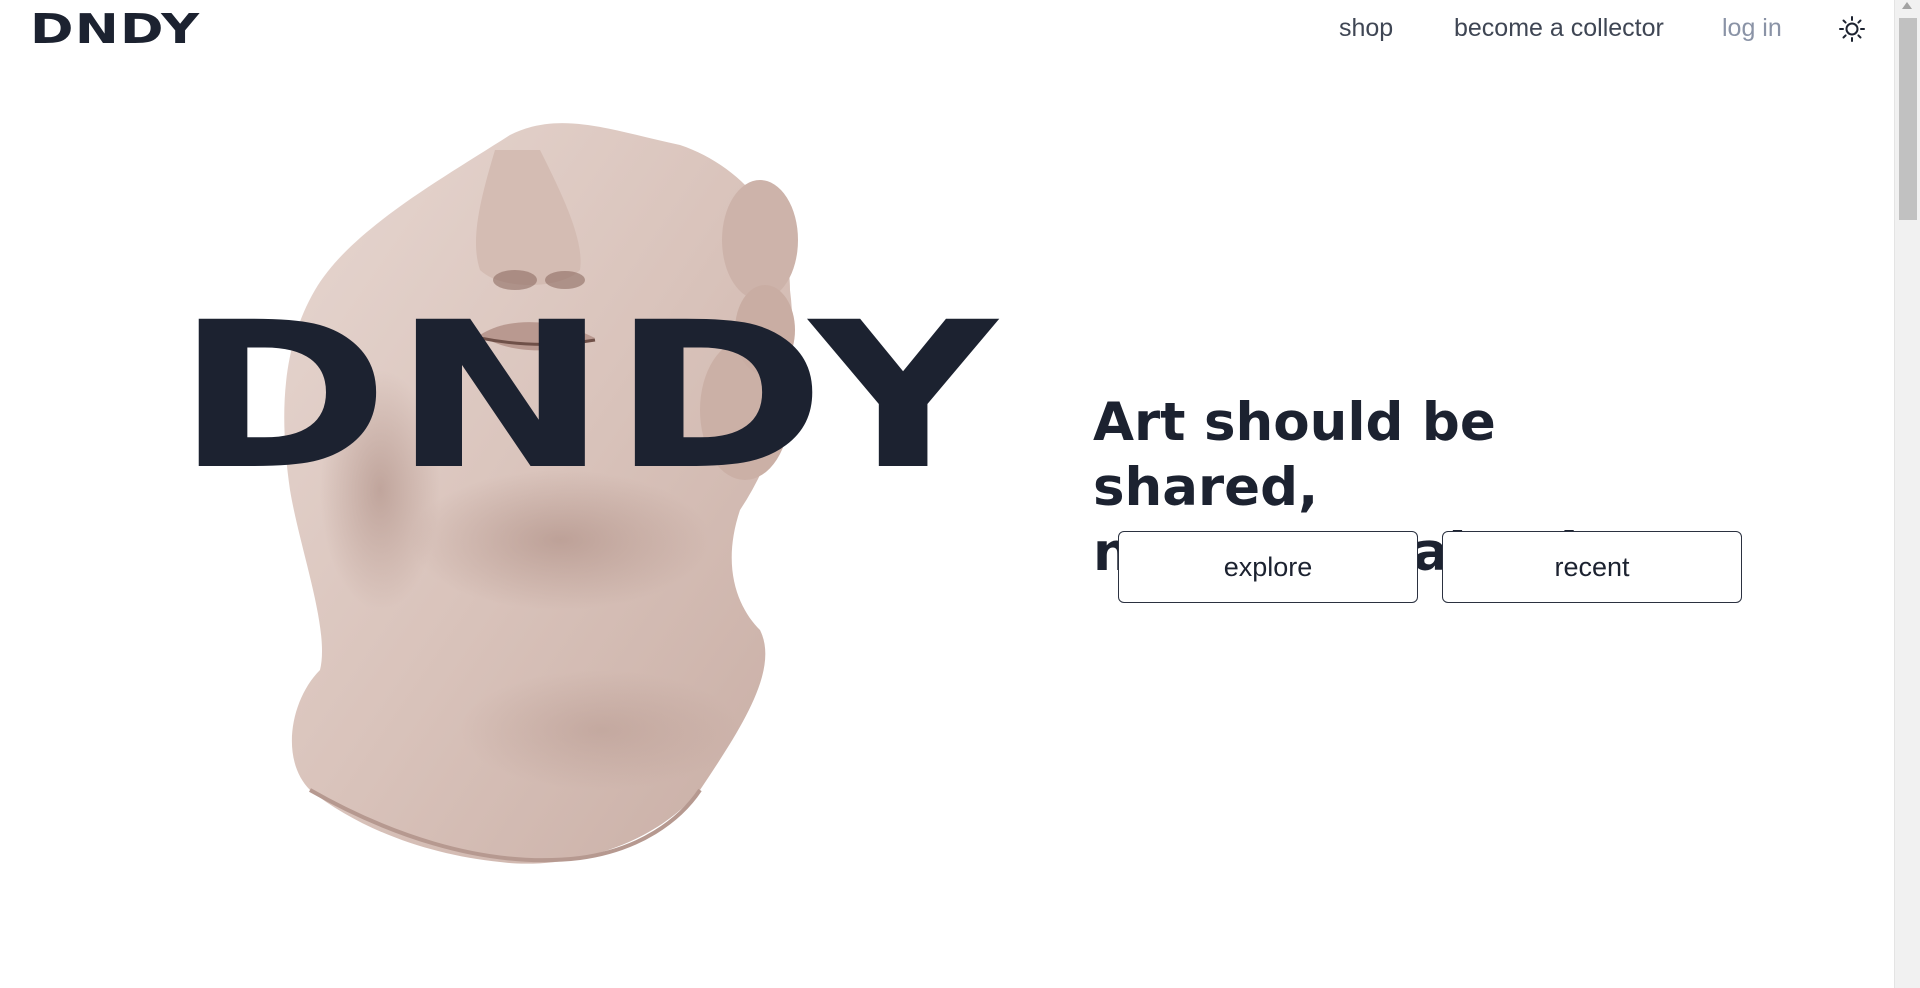 The height and width of the screenshot is (988, 1920). I want to click on scroll-up-arrow-icon, so click(1907, 5).